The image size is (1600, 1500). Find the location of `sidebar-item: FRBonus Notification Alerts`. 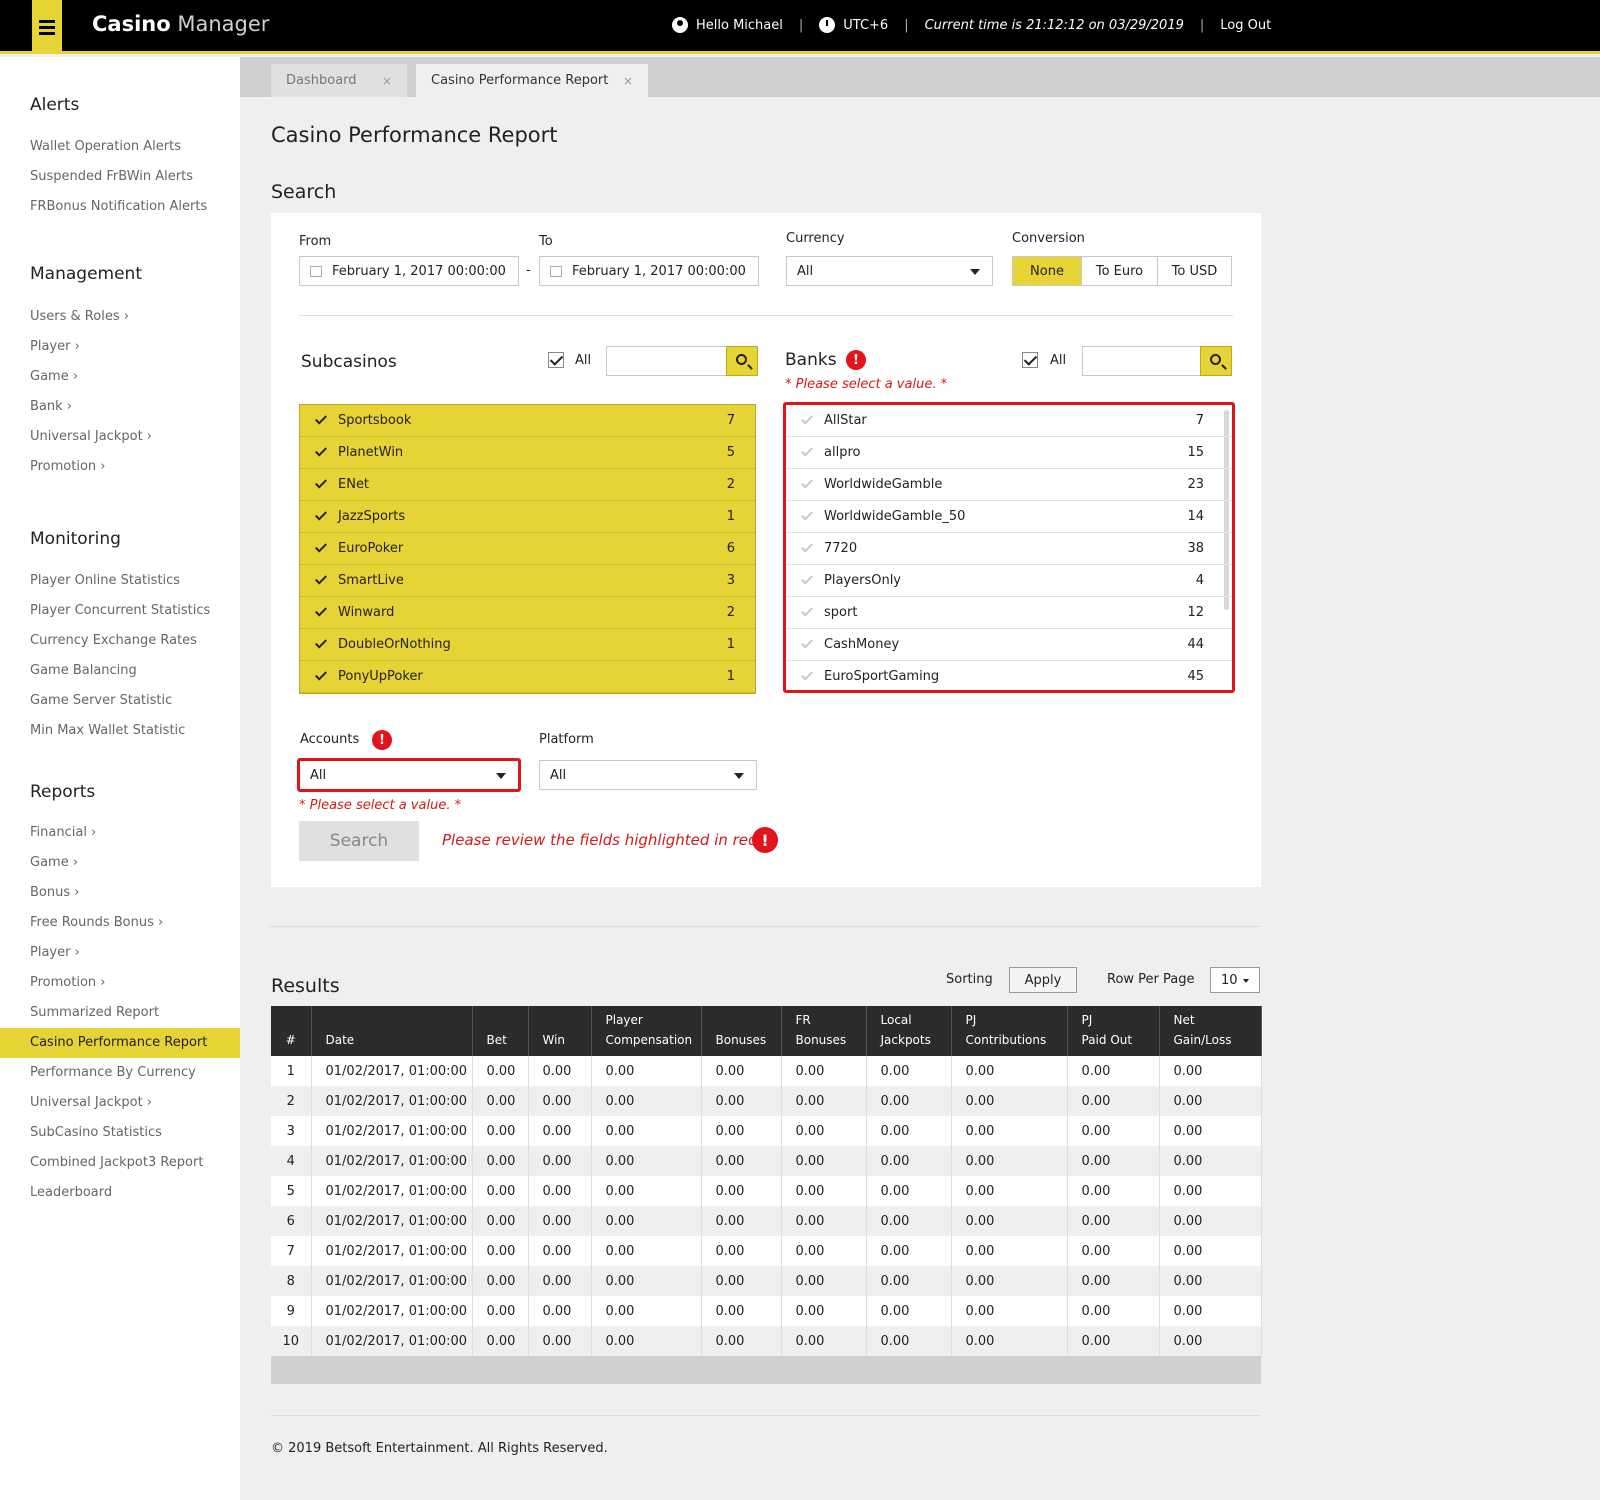

sidebar-item: FRBonus Notification Alerts is located at coordinates (118, 206).